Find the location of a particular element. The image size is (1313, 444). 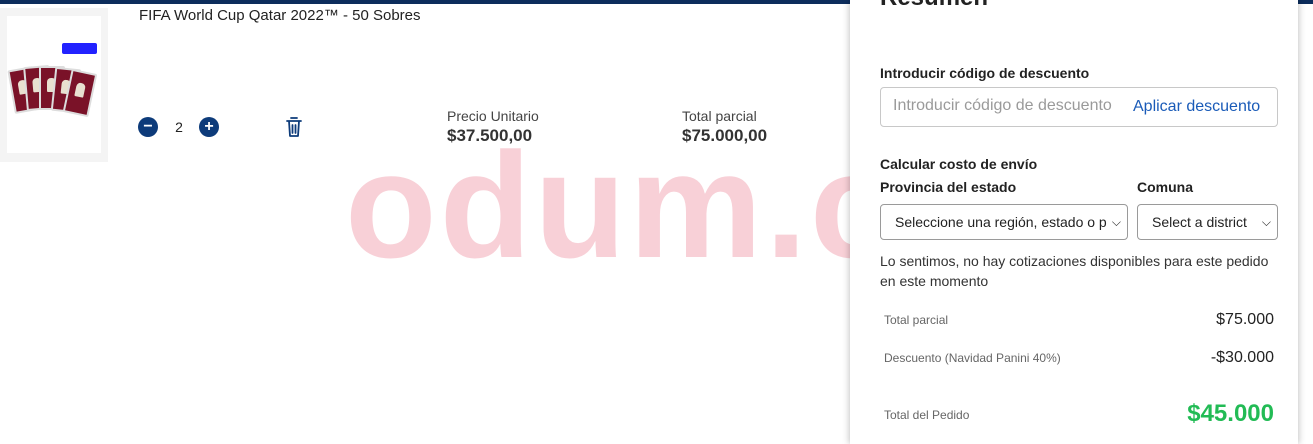

commune-select-value: Select a district is located at coordinates (1199, 222).